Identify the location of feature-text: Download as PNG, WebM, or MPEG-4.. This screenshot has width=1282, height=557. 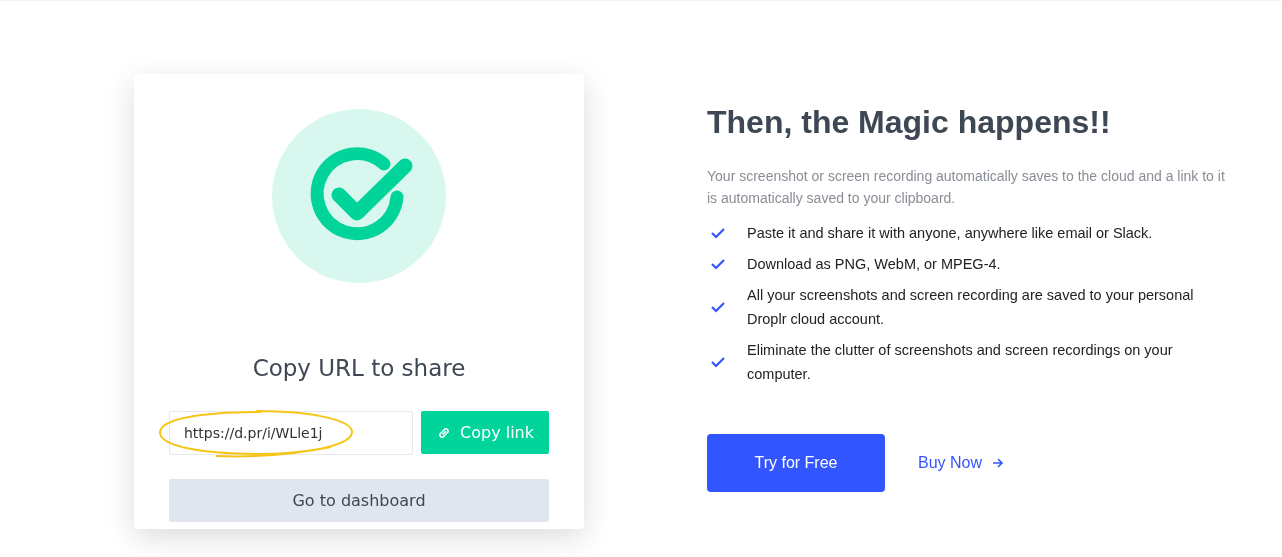
(874, 264).